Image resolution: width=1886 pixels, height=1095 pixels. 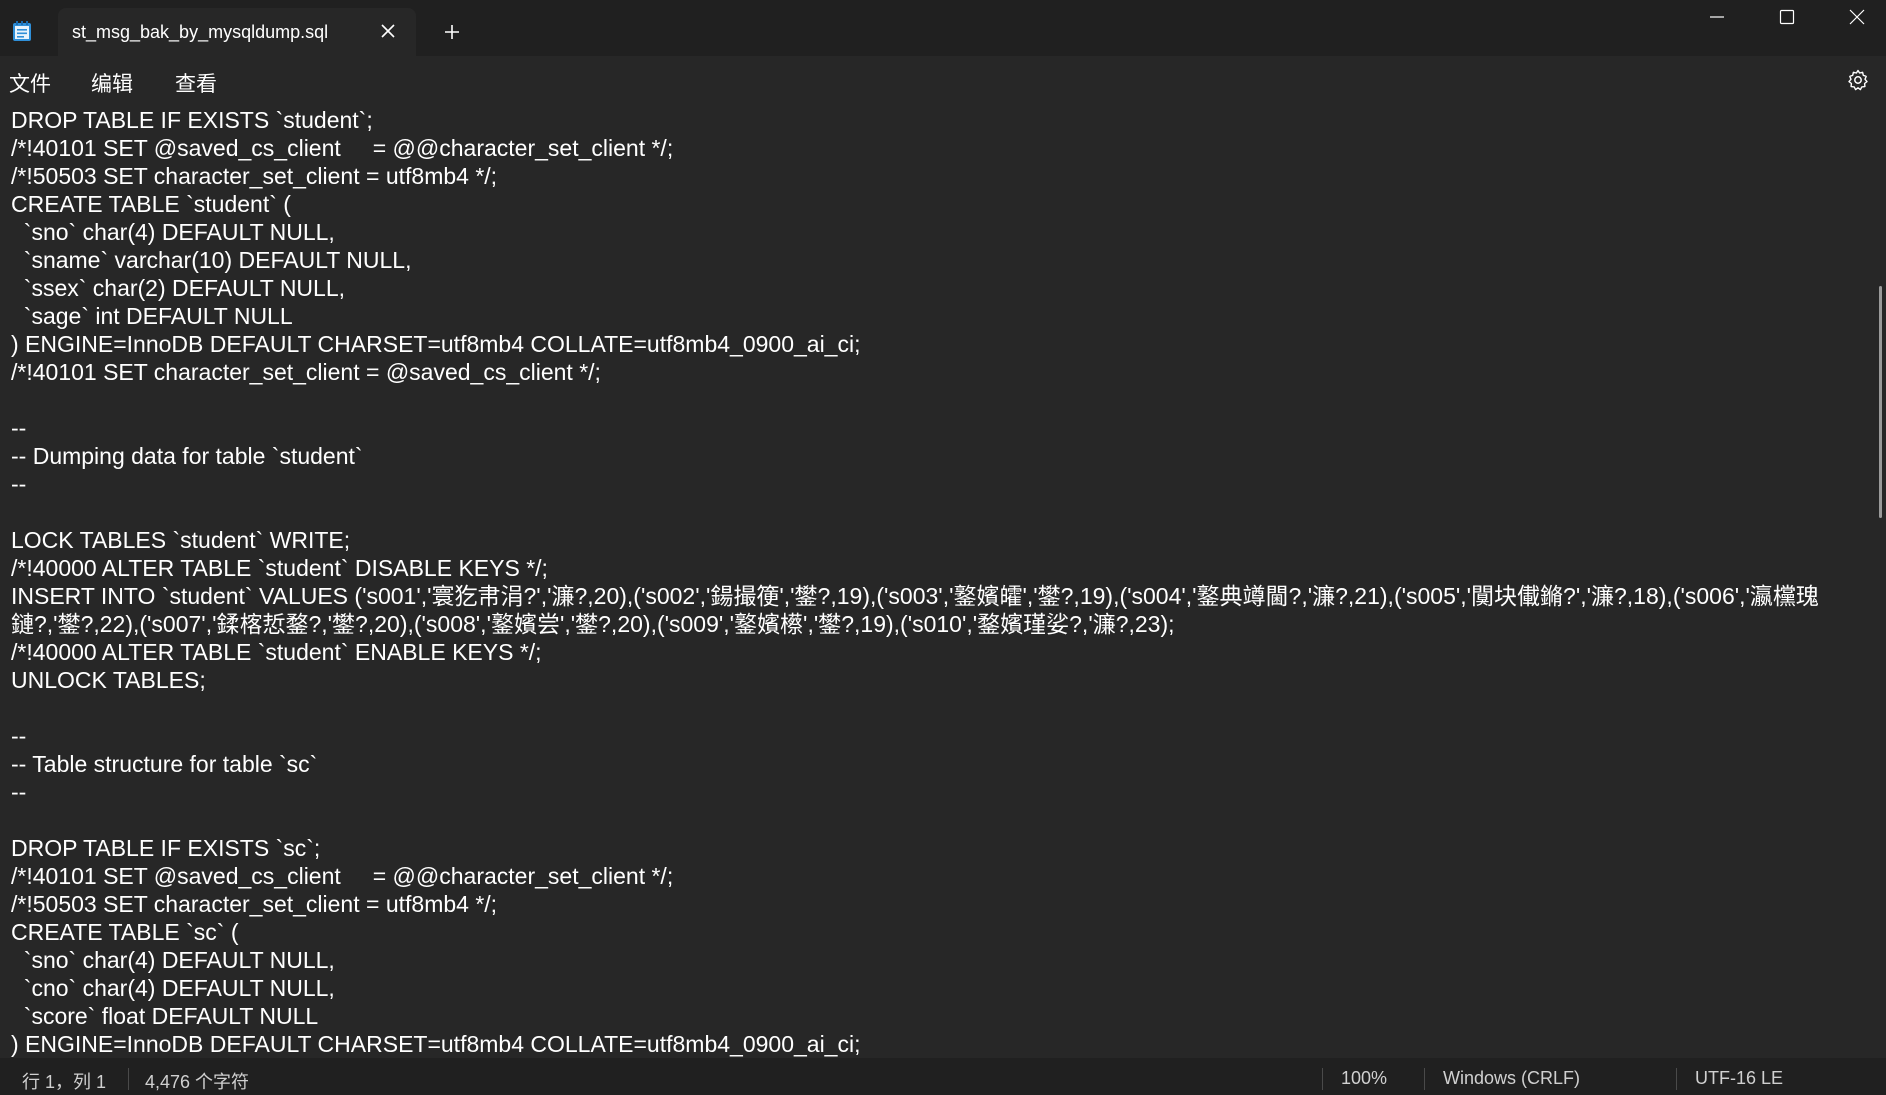 I want to click on code-line: -- Table structure for table `sc`, so click(x=164, y=764).